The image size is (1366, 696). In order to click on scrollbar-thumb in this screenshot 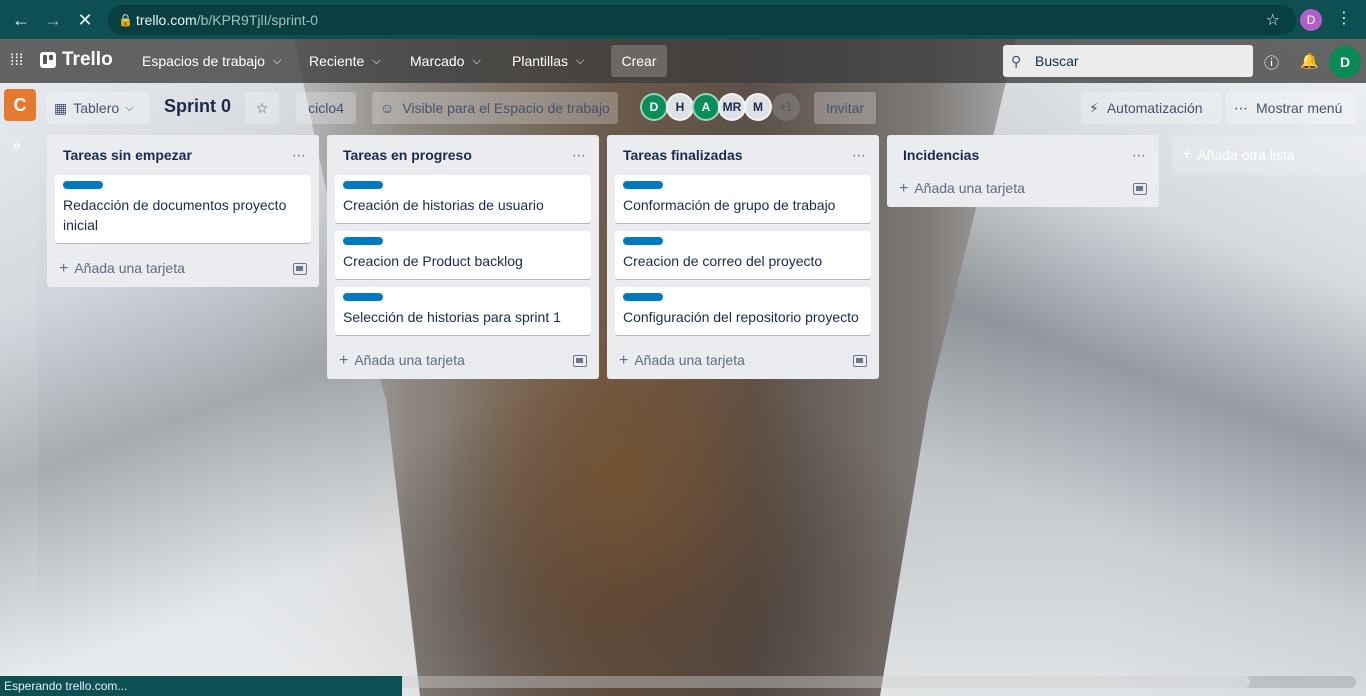, I will do `click(825, 682)`.